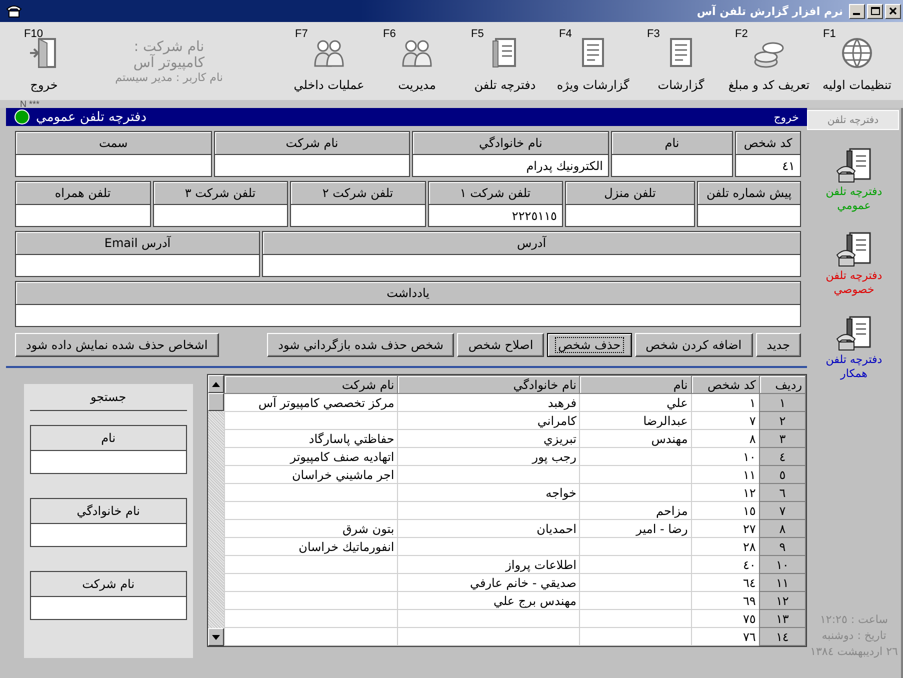 Image resolution: width=903 pixels, height=678 pixels. What do you see at coordinates (220, 193) in the screenshot?
I see `field-label: تلفن شركت ٣` at bounding box center [220, 193].